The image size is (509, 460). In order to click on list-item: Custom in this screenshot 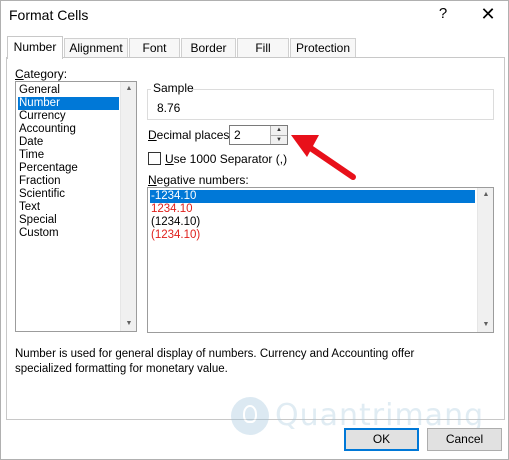, I will do `click(68, 233)`.